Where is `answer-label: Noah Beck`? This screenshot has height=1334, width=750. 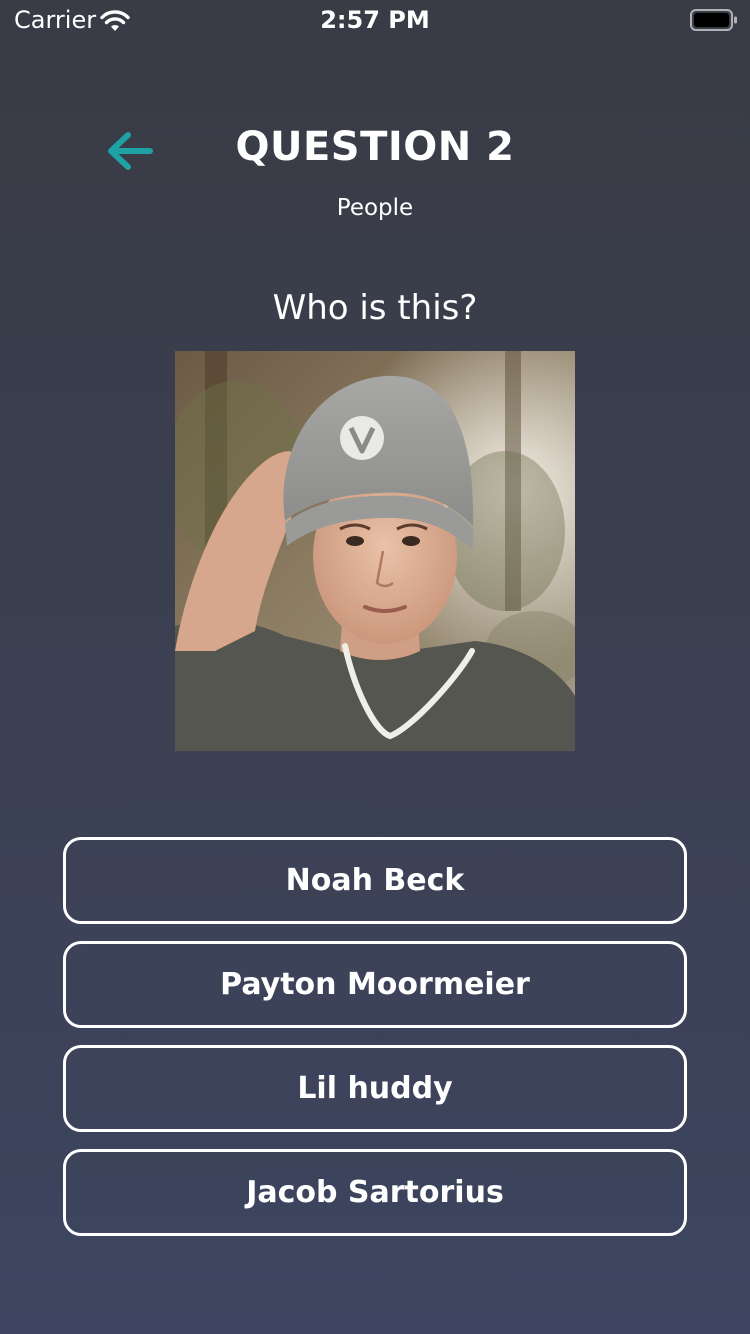
answer-label: Noah Beck is located at coordinates (375, 880).